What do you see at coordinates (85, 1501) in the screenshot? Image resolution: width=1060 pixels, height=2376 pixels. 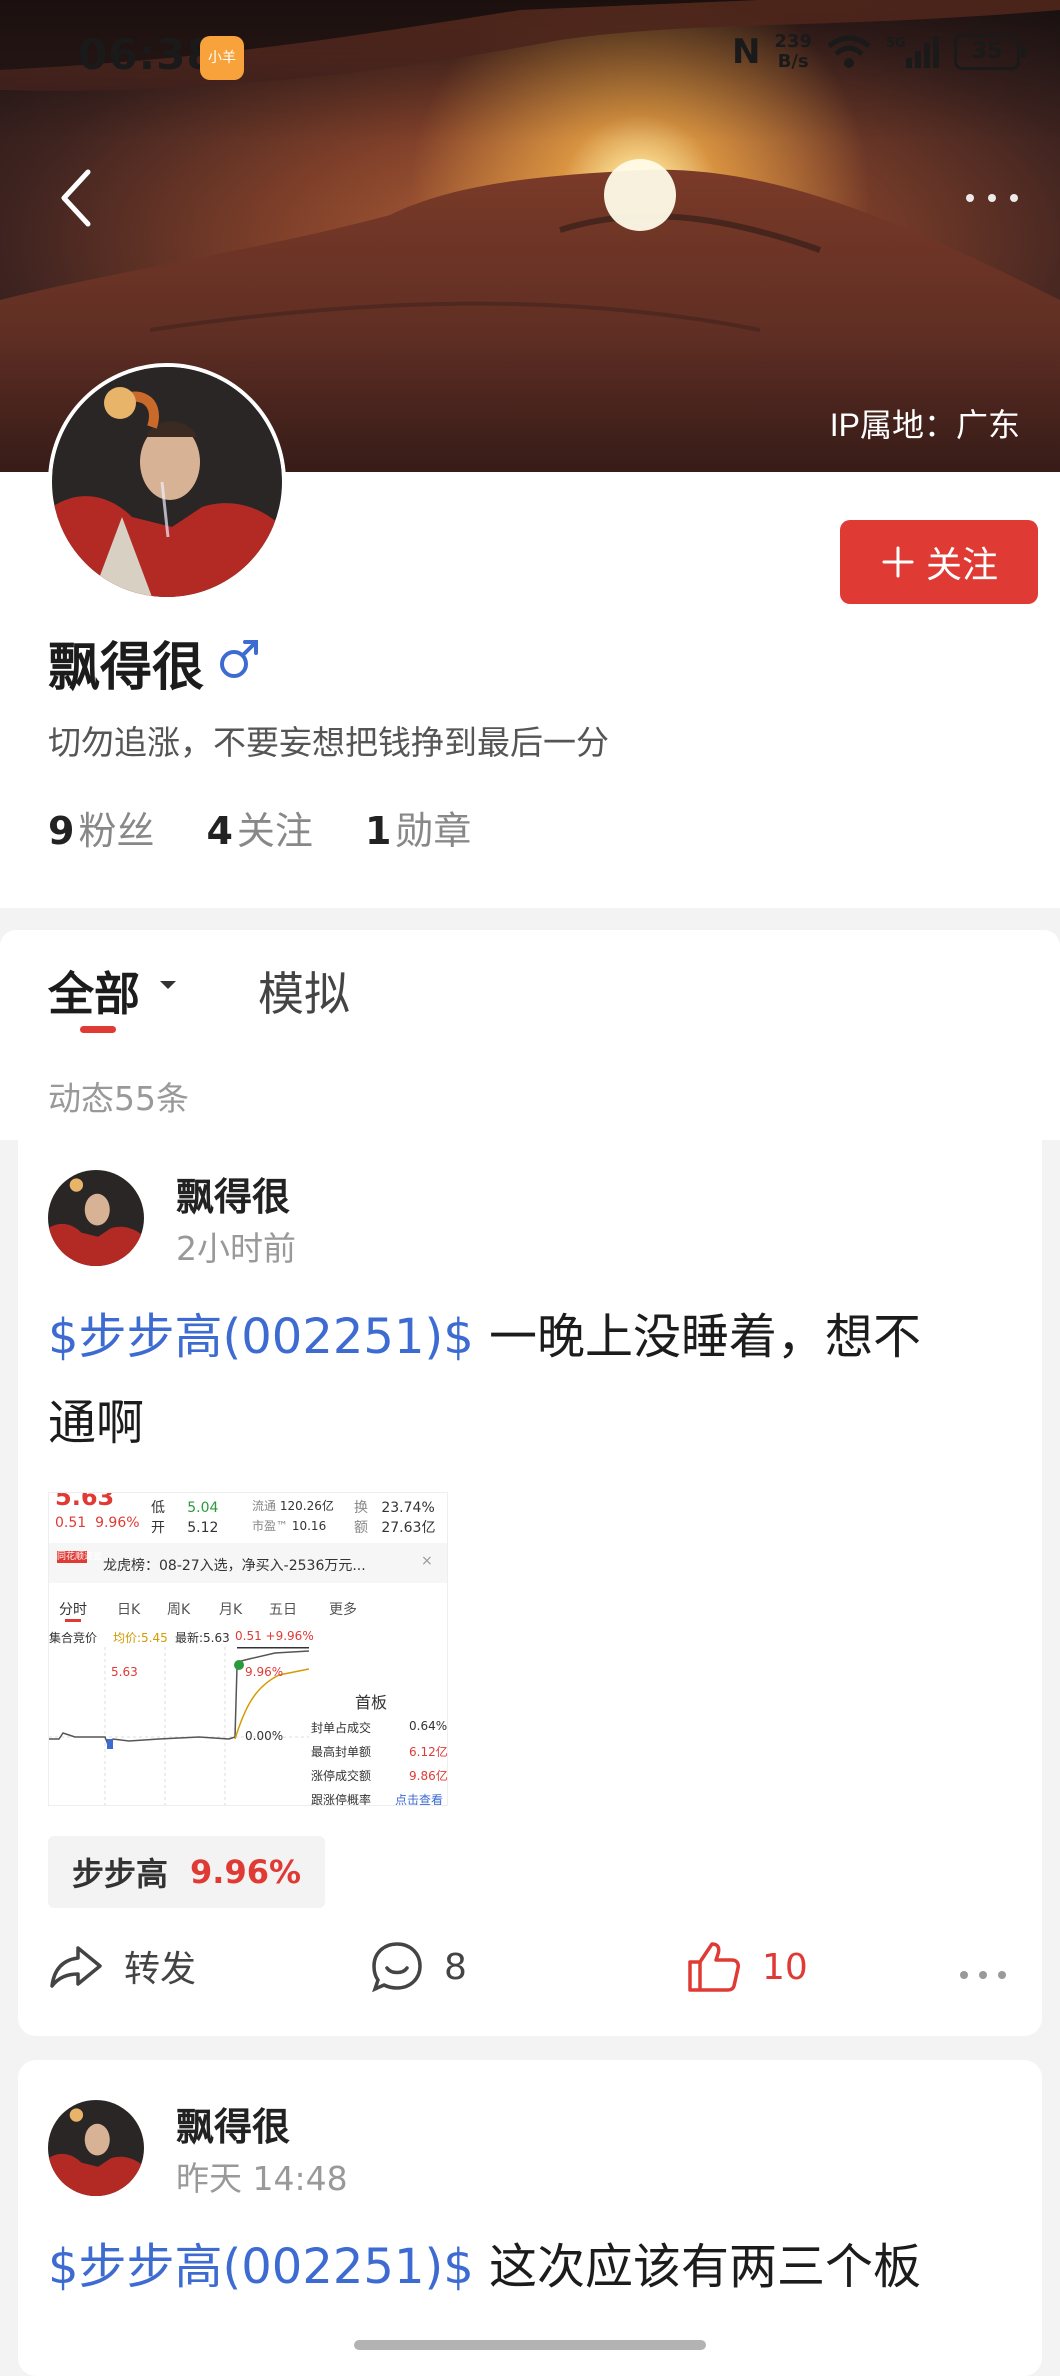 I see `img-price: 5.63` at bounding box center [85, 1501].